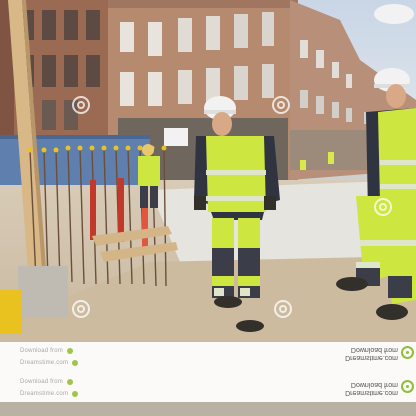 This screenshot has width=416, height=416. What do you see at coordinates (43, 292) in the screenshot?
I see `concrete-block` at bounding box center [43, 292].